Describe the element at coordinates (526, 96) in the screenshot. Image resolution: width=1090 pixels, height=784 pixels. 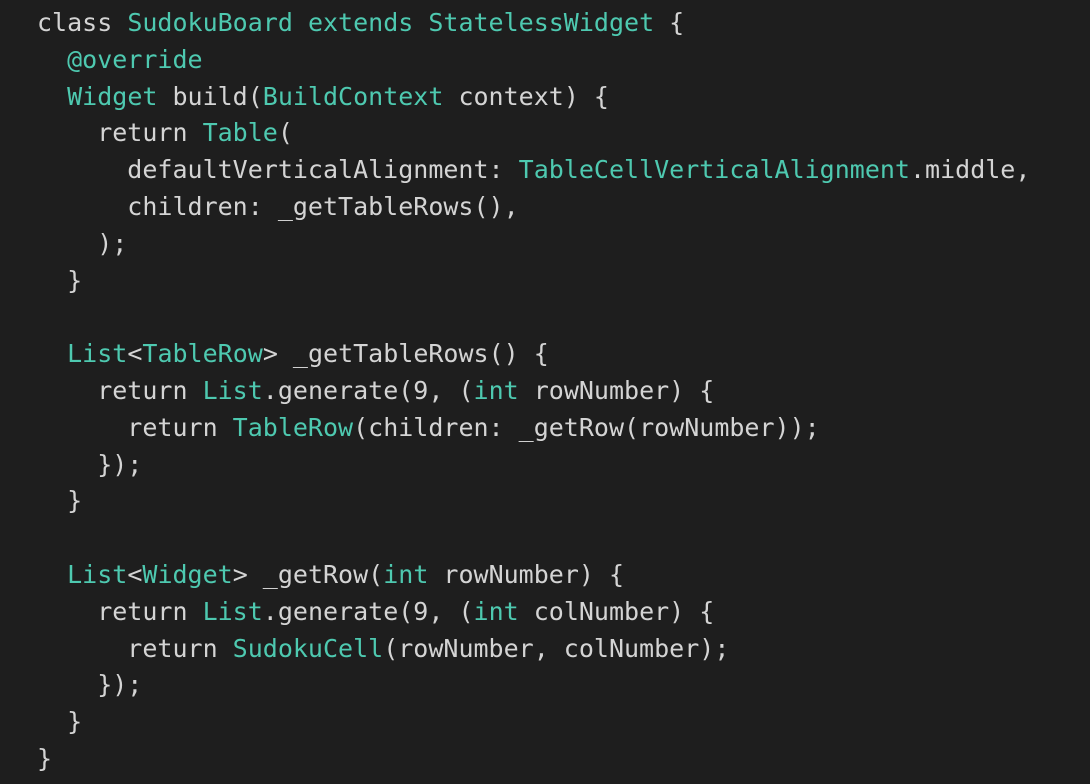
I see `code-token: context) {` at that location.